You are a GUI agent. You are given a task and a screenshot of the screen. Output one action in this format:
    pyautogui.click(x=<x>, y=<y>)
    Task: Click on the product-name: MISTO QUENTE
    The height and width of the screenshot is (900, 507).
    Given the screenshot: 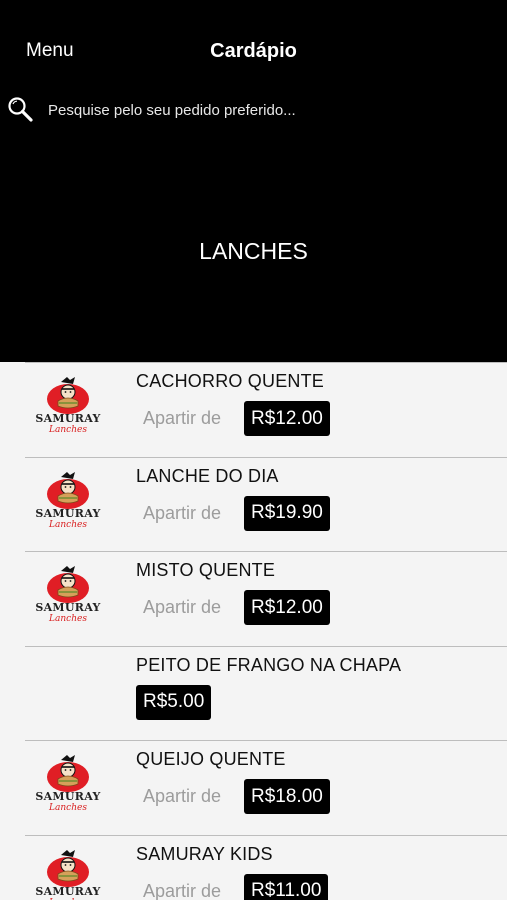 What is the action you would take?
    pyautogui.click(x=206, y=570)
    